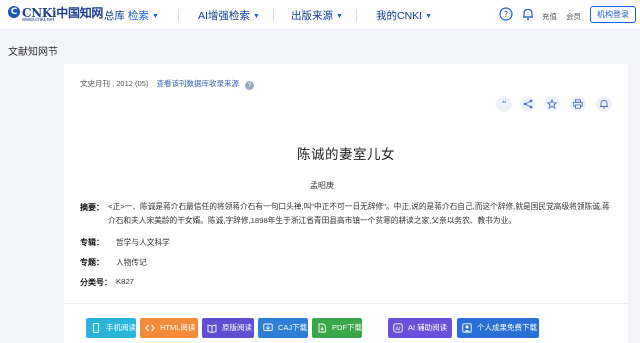 This screenshot has width=640, height=343. What do you see at coordinates (268, 327) in the screenshot?
I see `download-icon` at bounding box center [268, 327].